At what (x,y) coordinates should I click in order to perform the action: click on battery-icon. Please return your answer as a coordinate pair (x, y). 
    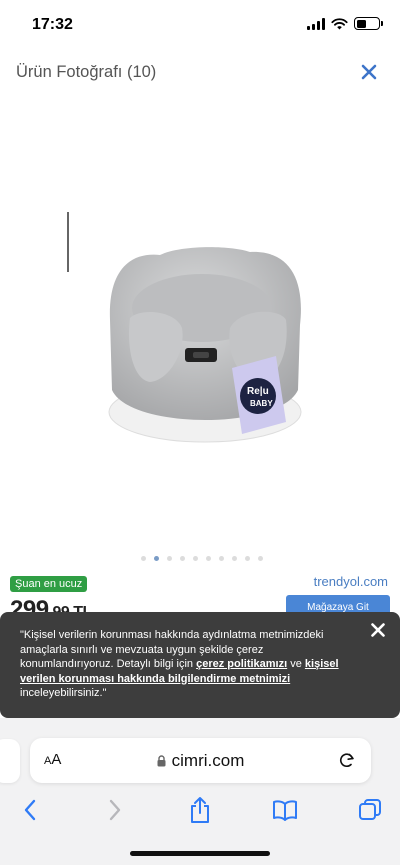
    Looking at the image, I should click on (368, 23).